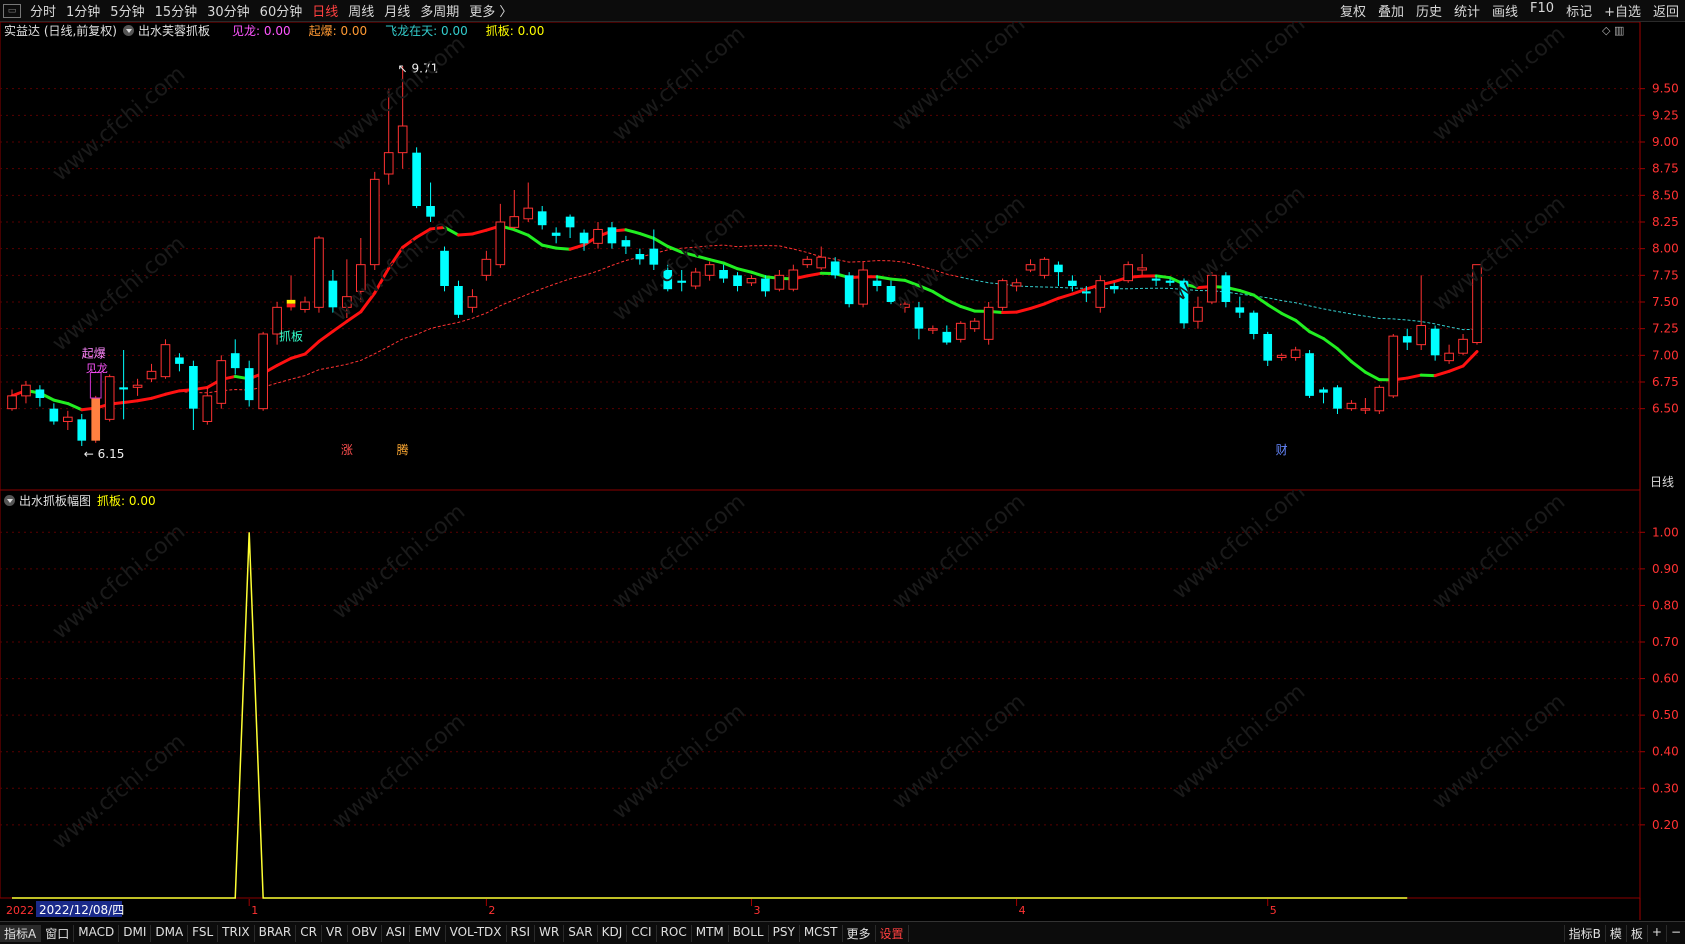 Image resolution: width=1685 pixels, height=944 pixels. What do you see at coordinates (1353, 10) in the screenshot?
I see `top-tool-0: 复权` at bounding box center [1353, 10].